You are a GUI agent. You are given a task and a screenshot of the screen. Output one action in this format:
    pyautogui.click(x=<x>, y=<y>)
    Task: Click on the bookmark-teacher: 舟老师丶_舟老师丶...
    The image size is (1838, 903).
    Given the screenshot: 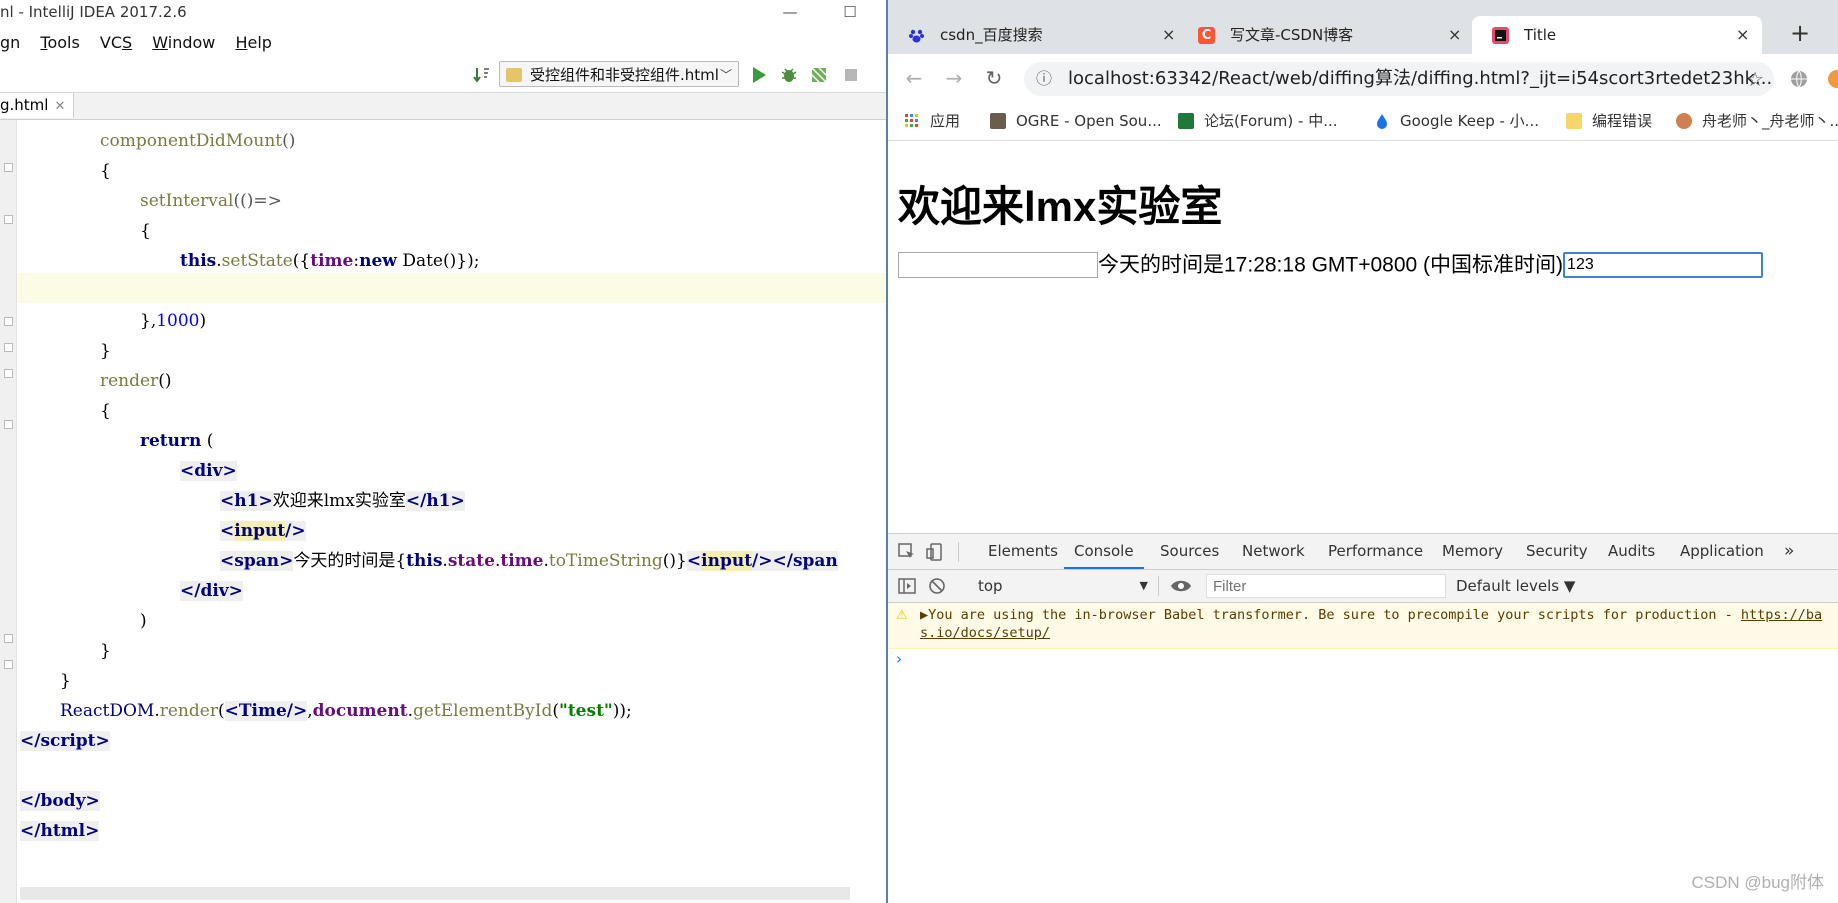 What is the action you would take?
    pyautogui.click(x=1757, y=121)
    